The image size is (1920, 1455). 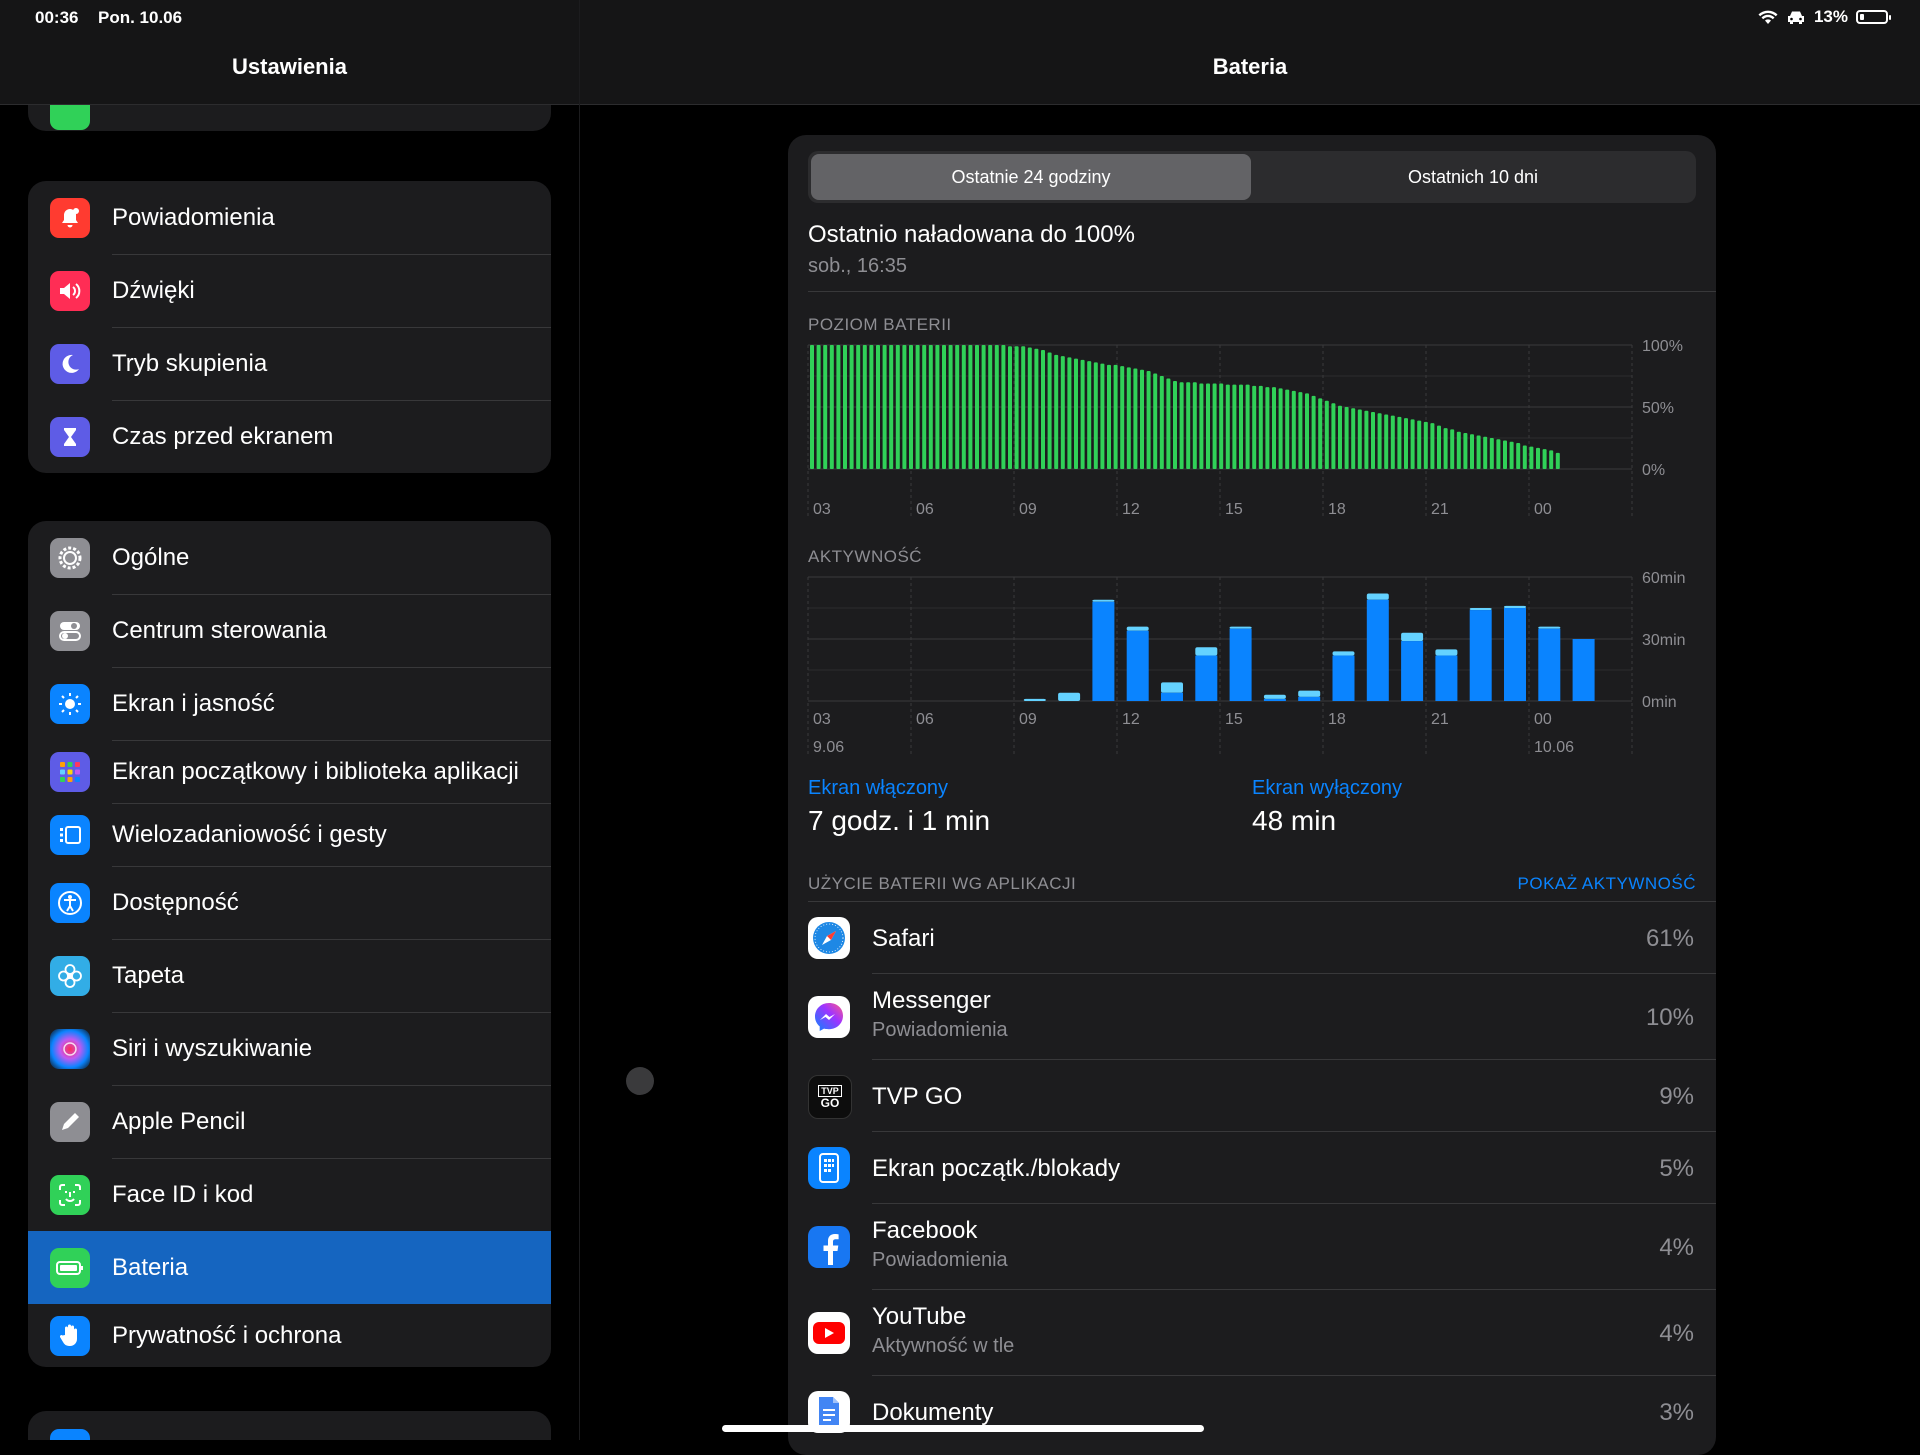 What do you see at coordinates (331, 772) in the screenshot?
I see `sidebar-item-label: Ekran początkowy i biblioteka aplikacji` at bounding box center [331, 772].